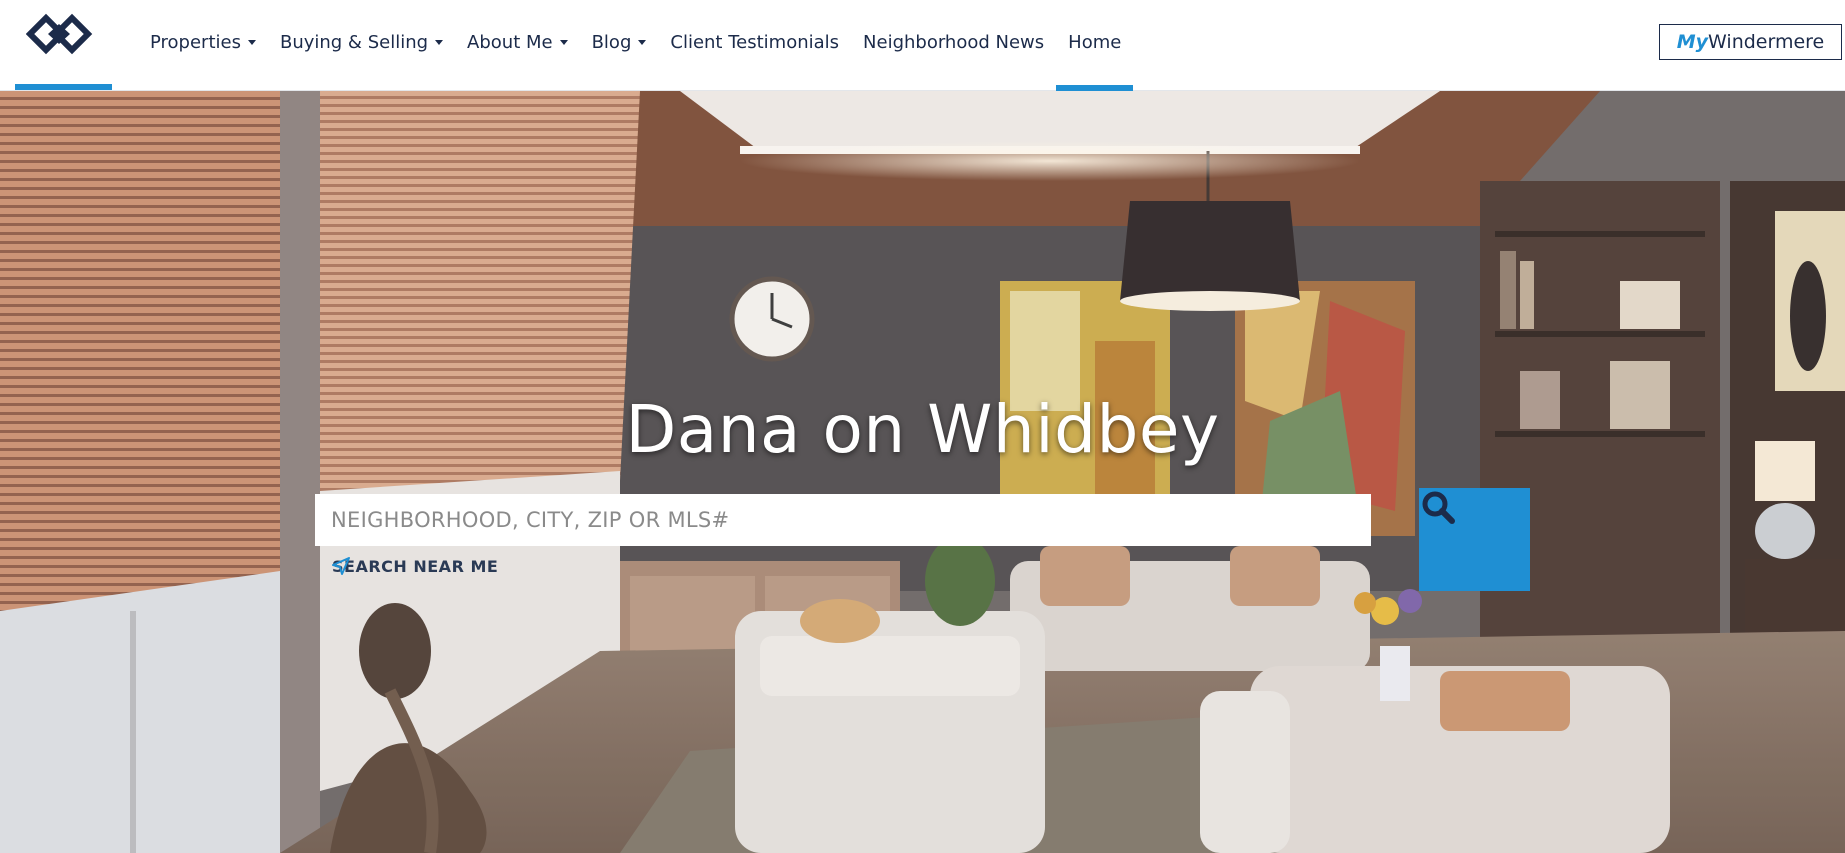 This screenshot has width=1845, height=853. I want to click on nav-about-me: About Me, so click(517, 42).